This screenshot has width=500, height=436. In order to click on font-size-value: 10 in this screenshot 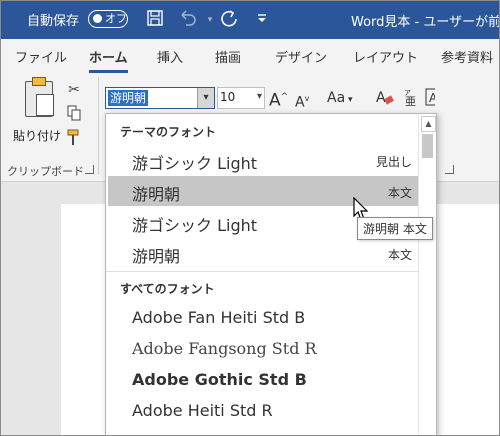, I will do `click(227, 97)`.